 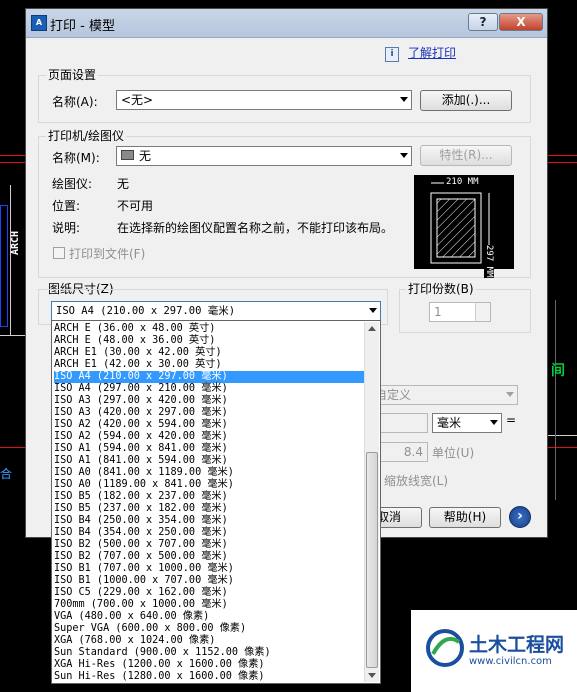 I want to click on paper-size-option: ISO B4 (354.00 x 250.00 毫米), so click(x=141, y=533).